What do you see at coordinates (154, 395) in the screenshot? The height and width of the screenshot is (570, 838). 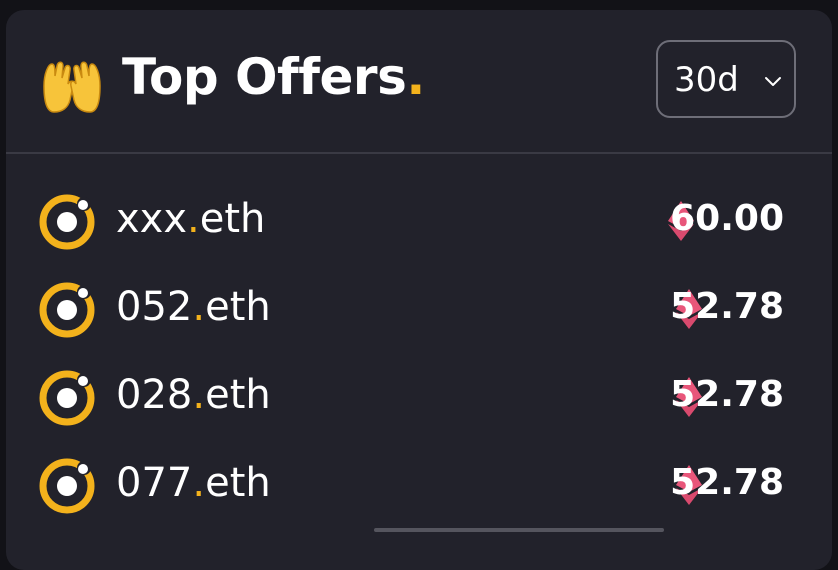 I see `domain-label: 028` at bounding box center [154, 395].